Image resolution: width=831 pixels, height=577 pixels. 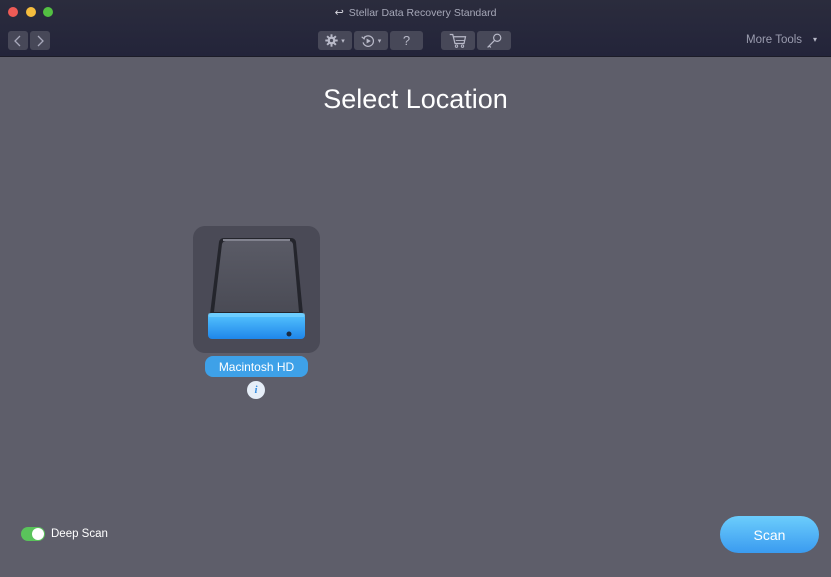 I want to click on toggle-knob, so click(x=38, y=534).